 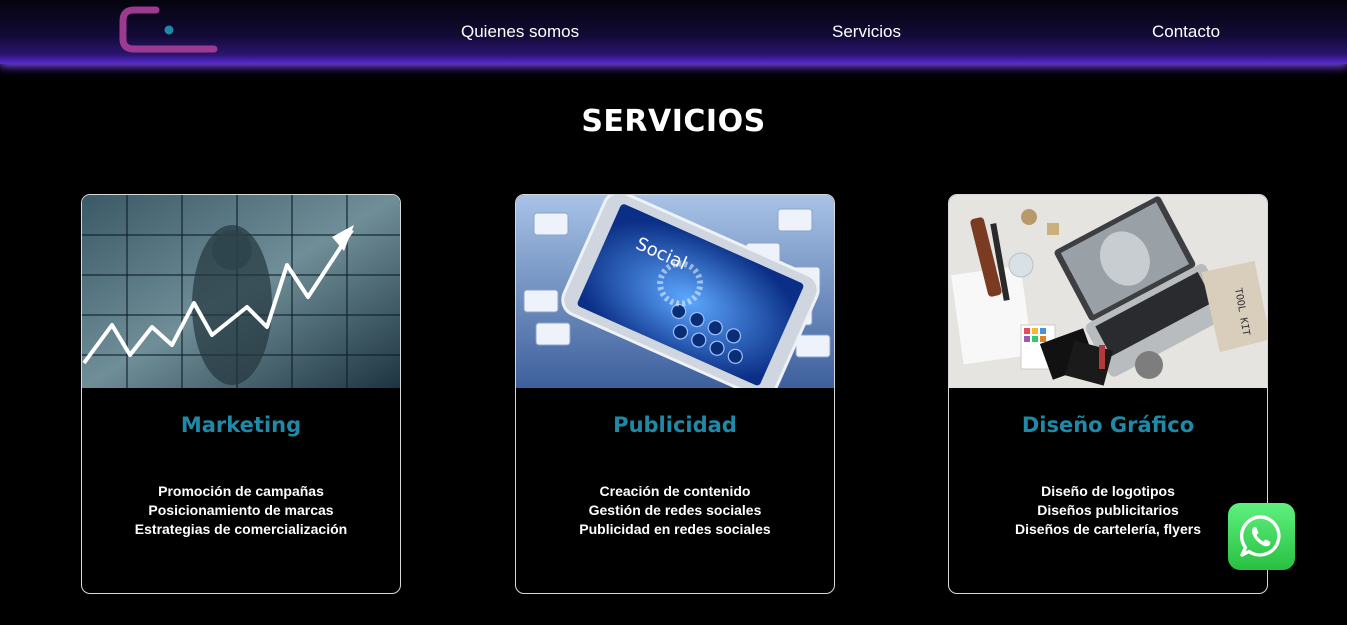 I want to click on page-title: SERVICIOS, so click(x=673, y=121).